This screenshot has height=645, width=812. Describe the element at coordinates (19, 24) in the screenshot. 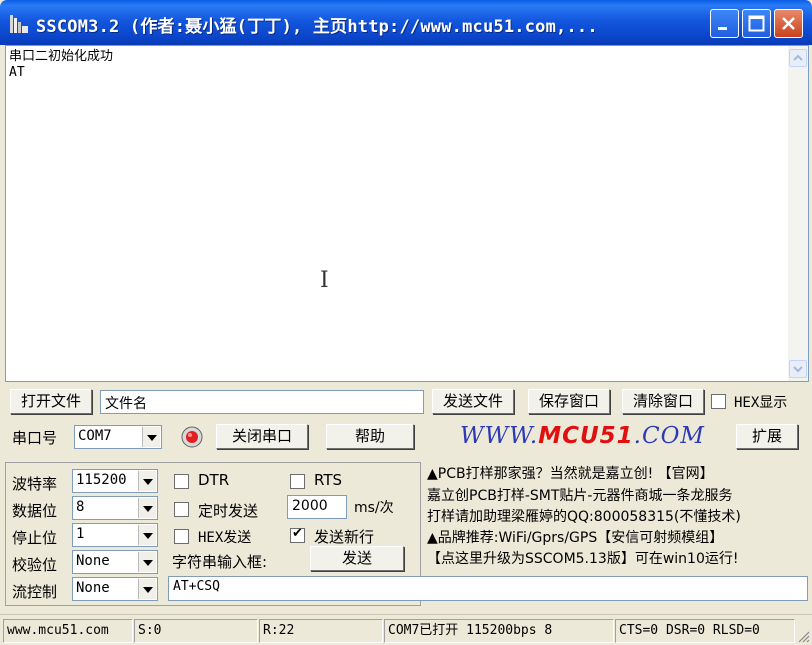

I see `app-icon` at that location.